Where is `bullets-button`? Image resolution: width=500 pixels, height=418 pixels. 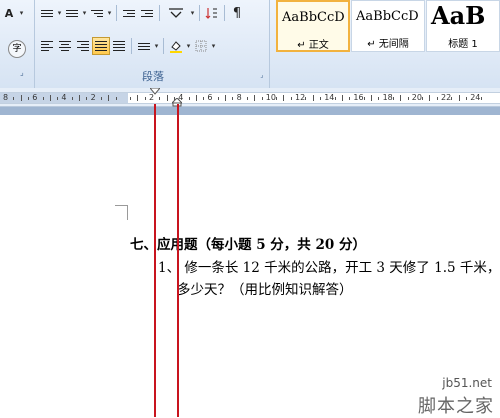 bullets-button is located at coordinates (47, 13).